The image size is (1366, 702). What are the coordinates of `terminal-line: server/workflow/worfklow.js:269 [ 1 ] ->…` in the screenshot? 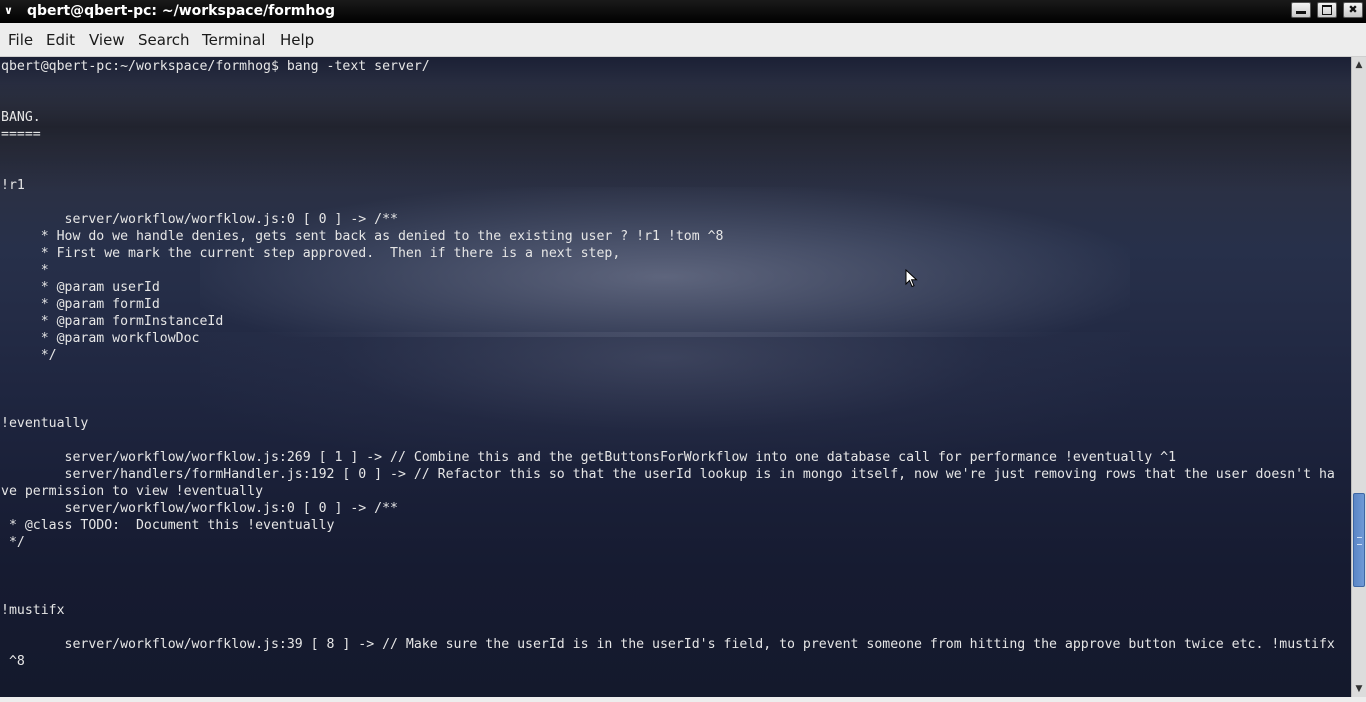 It's located at (589, 457).